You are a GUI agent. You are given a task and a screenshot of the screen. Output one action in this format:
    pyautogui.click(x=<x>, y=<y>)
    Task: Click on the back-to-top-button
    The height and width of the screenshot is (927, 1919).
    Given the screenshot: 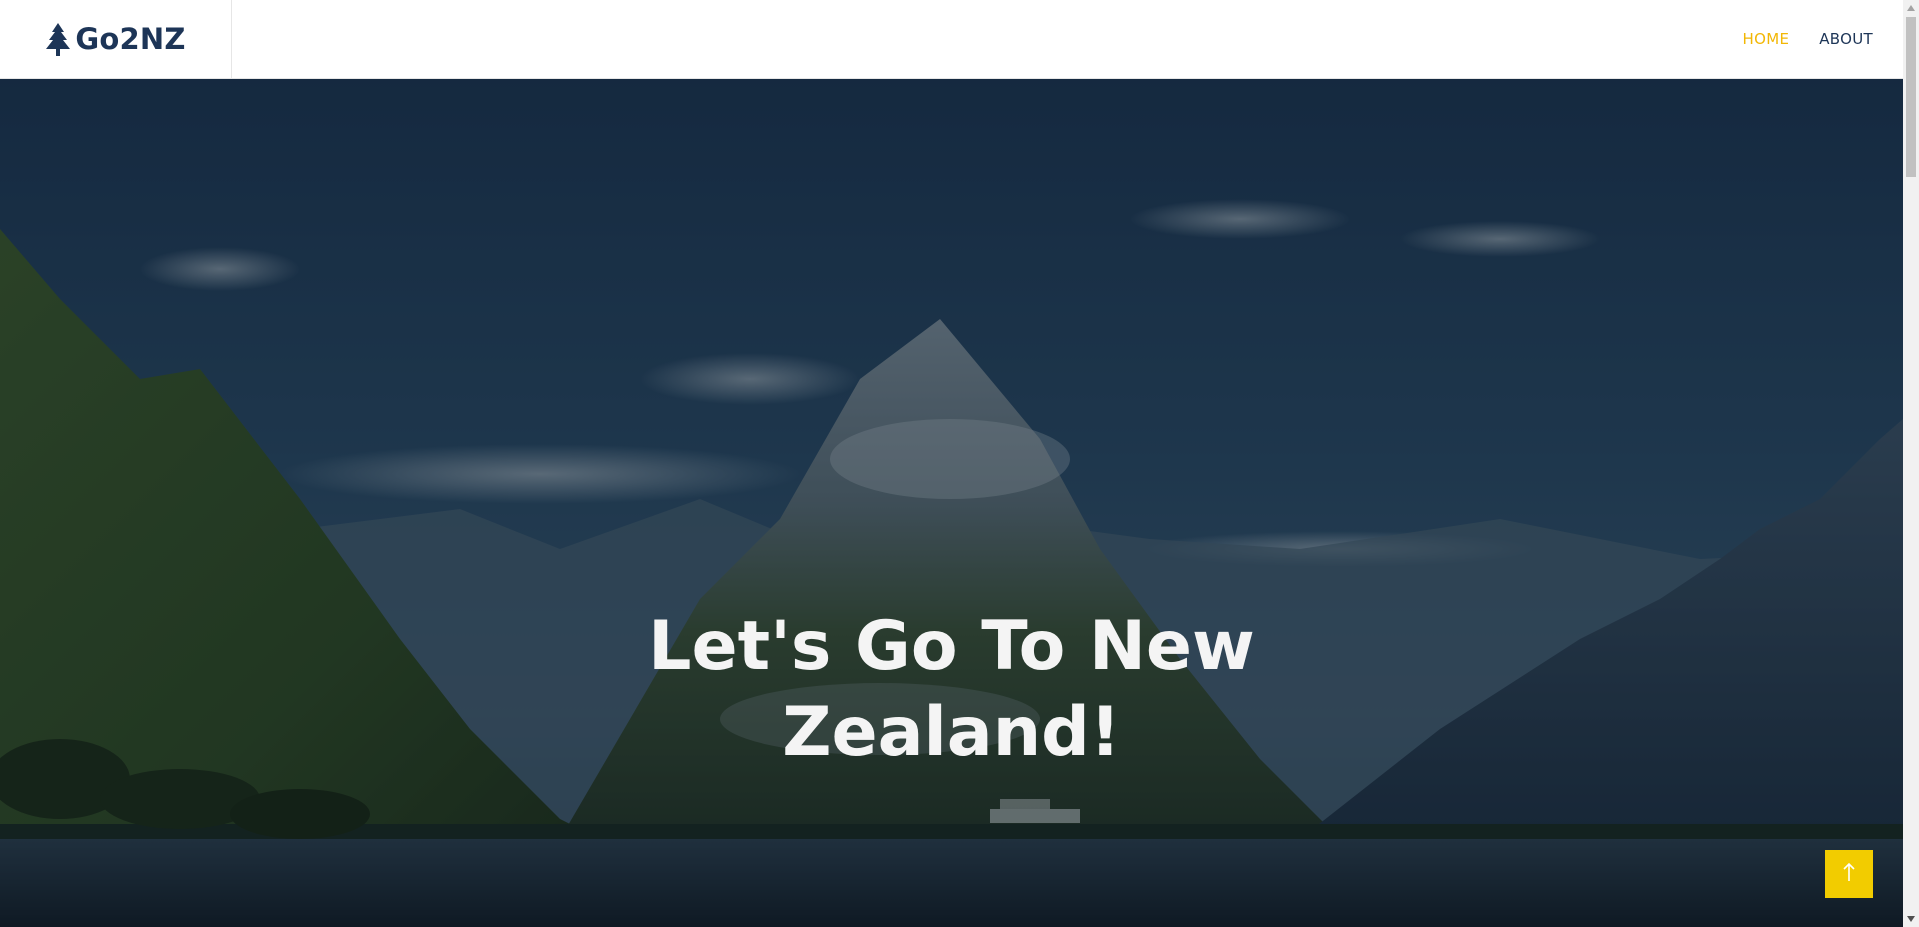 What is the action you would take?
    pyautogui.click(x=1849, y=874)
    